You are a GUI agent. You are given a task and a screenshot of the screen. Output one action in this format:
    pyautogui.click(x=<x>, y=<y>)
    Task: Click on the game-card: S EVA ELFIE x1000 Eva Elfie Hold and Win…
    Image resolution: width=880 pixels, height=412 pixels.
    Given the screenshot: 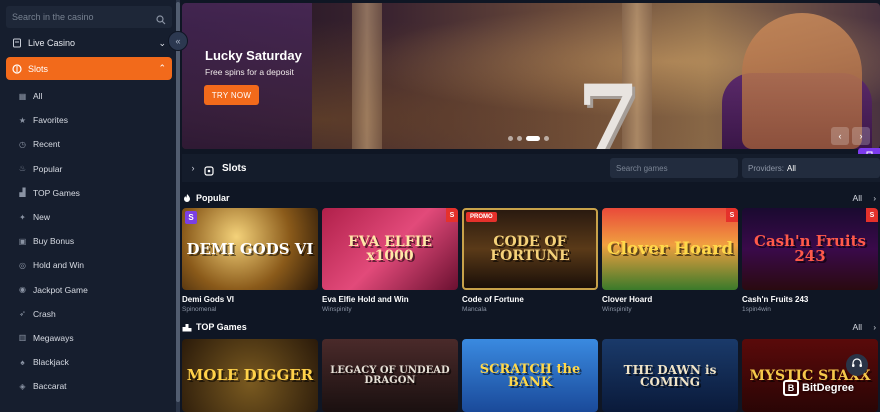 What is the action you would take?
    pyautogui.click(x=390, y=260)
    